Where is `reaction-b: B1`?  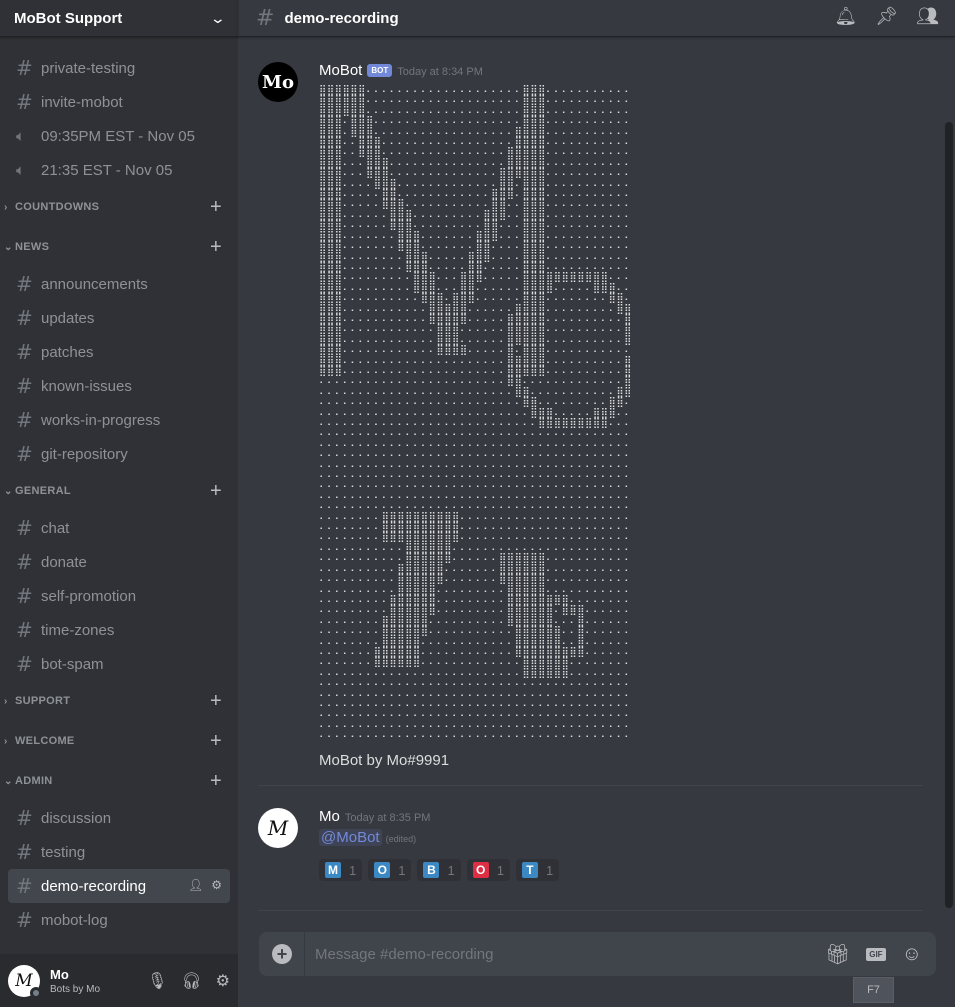 reaction-b: B1 is located at coordinates (439, 870).